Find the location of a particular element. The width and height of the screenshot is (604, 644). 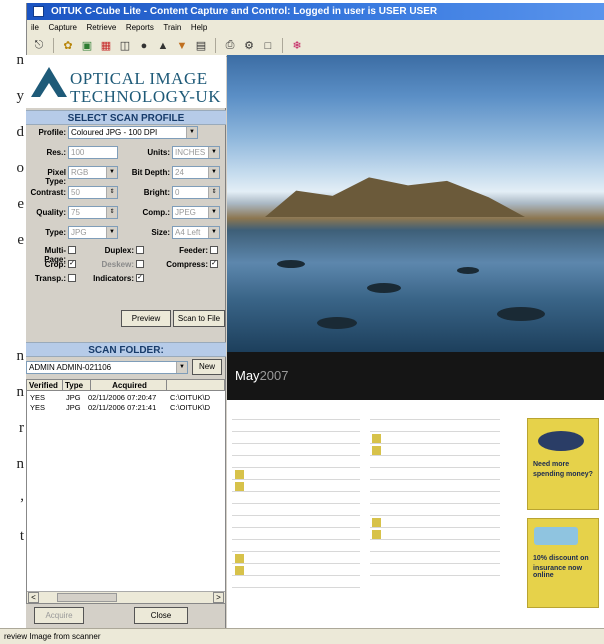

quality-label: Quality: is located at coordinates (51, 212).